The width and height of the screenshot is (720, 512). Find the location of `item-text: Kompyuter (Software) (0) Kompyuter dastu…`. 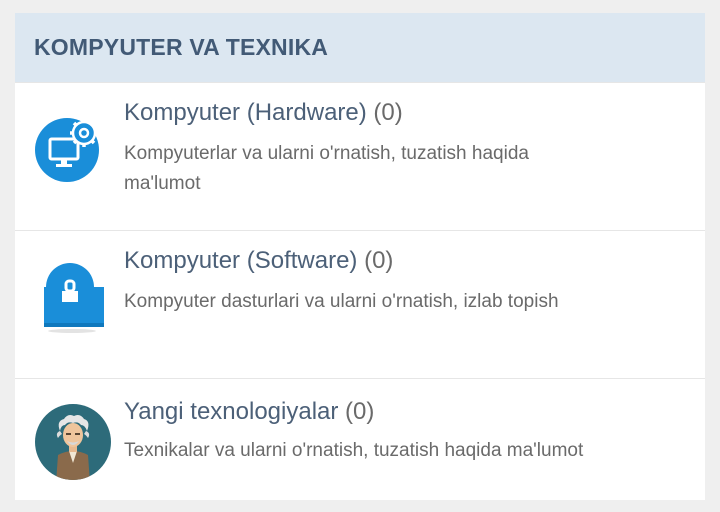

item-text: Kompyuter (Software) (0) Kompyuter dastu… is located at coordinates (404, 281).